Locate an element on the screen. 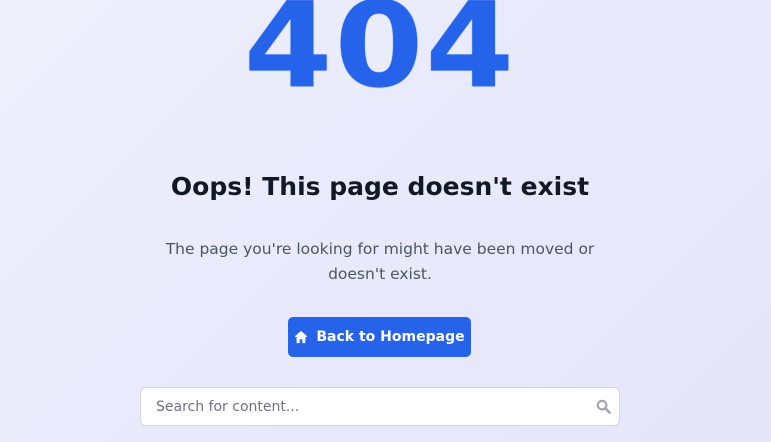  search-input is located at coordinates (361, 406).